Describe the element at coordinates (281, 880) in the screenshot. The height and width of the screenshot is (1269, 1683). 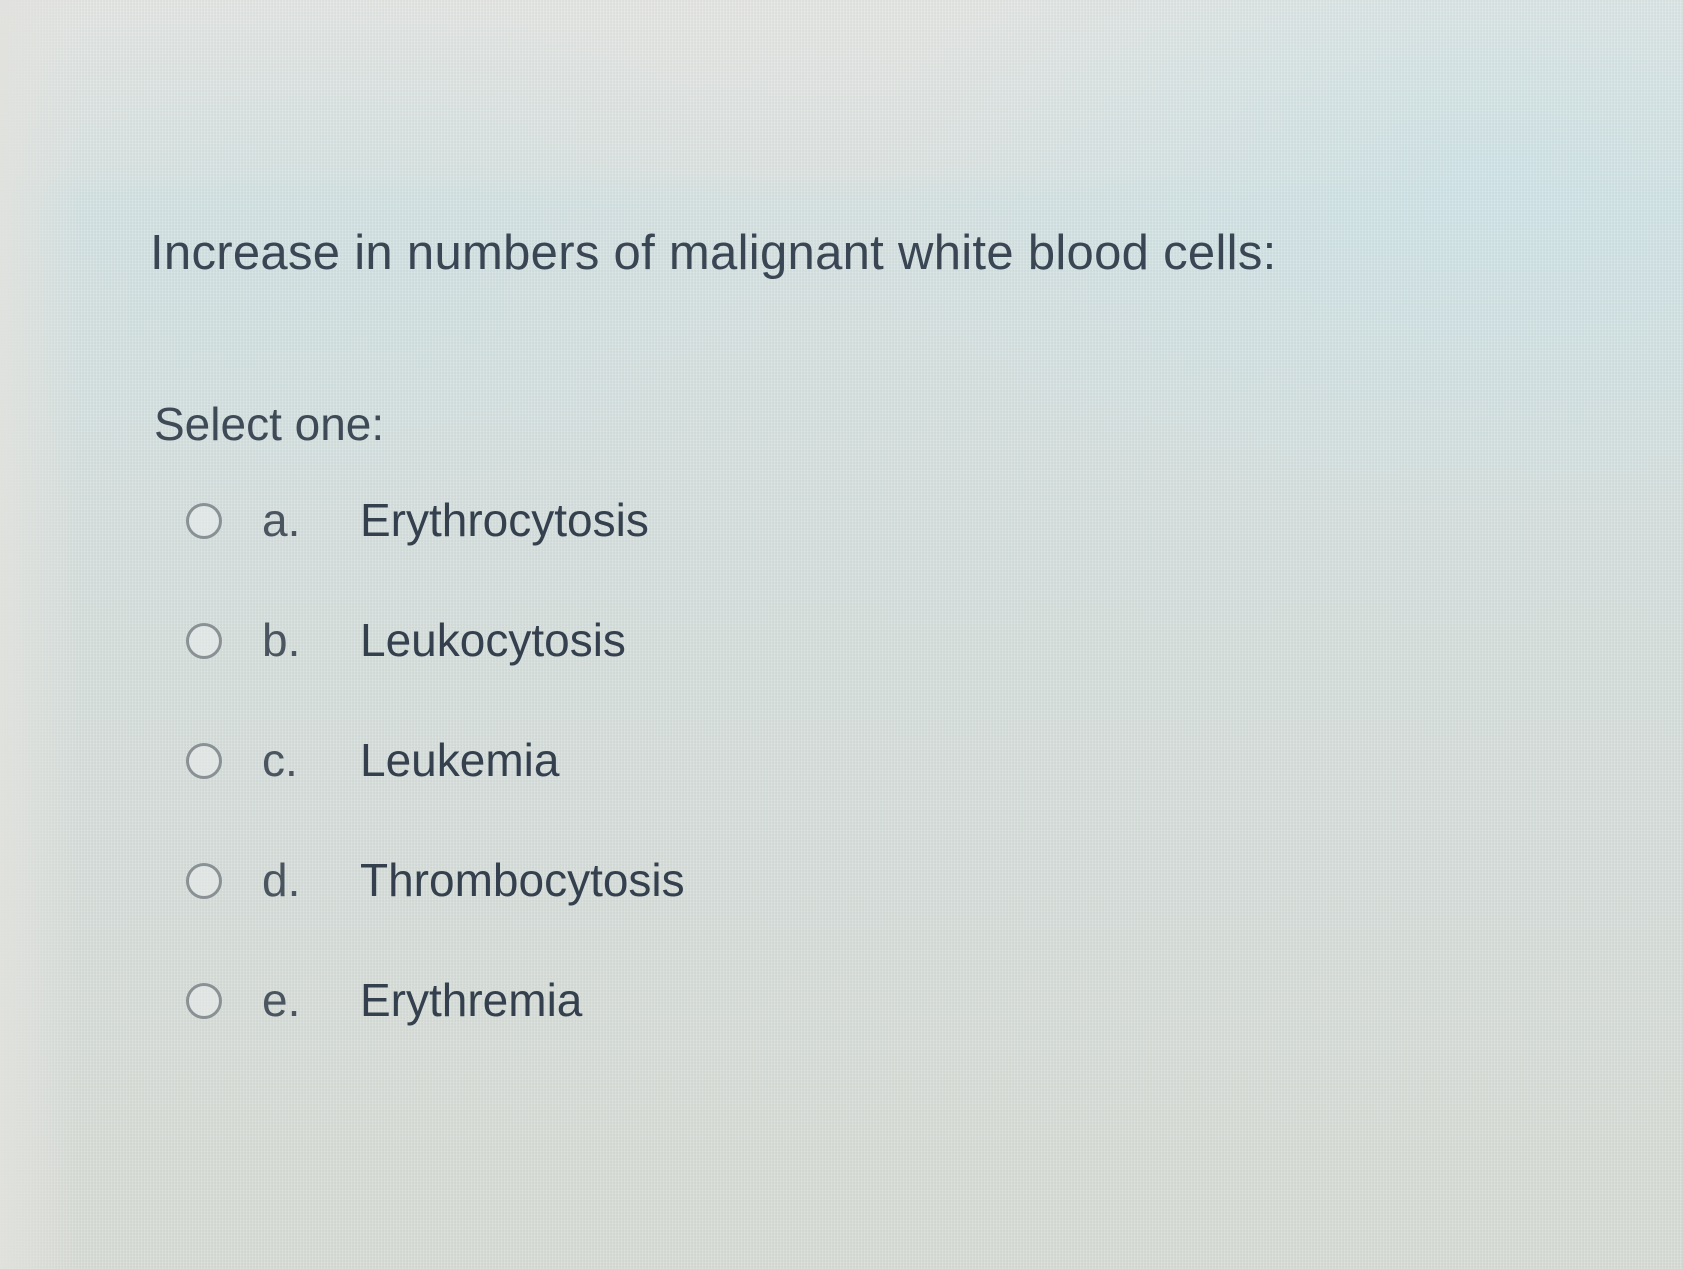
I see `option-letter: d.` at that location.